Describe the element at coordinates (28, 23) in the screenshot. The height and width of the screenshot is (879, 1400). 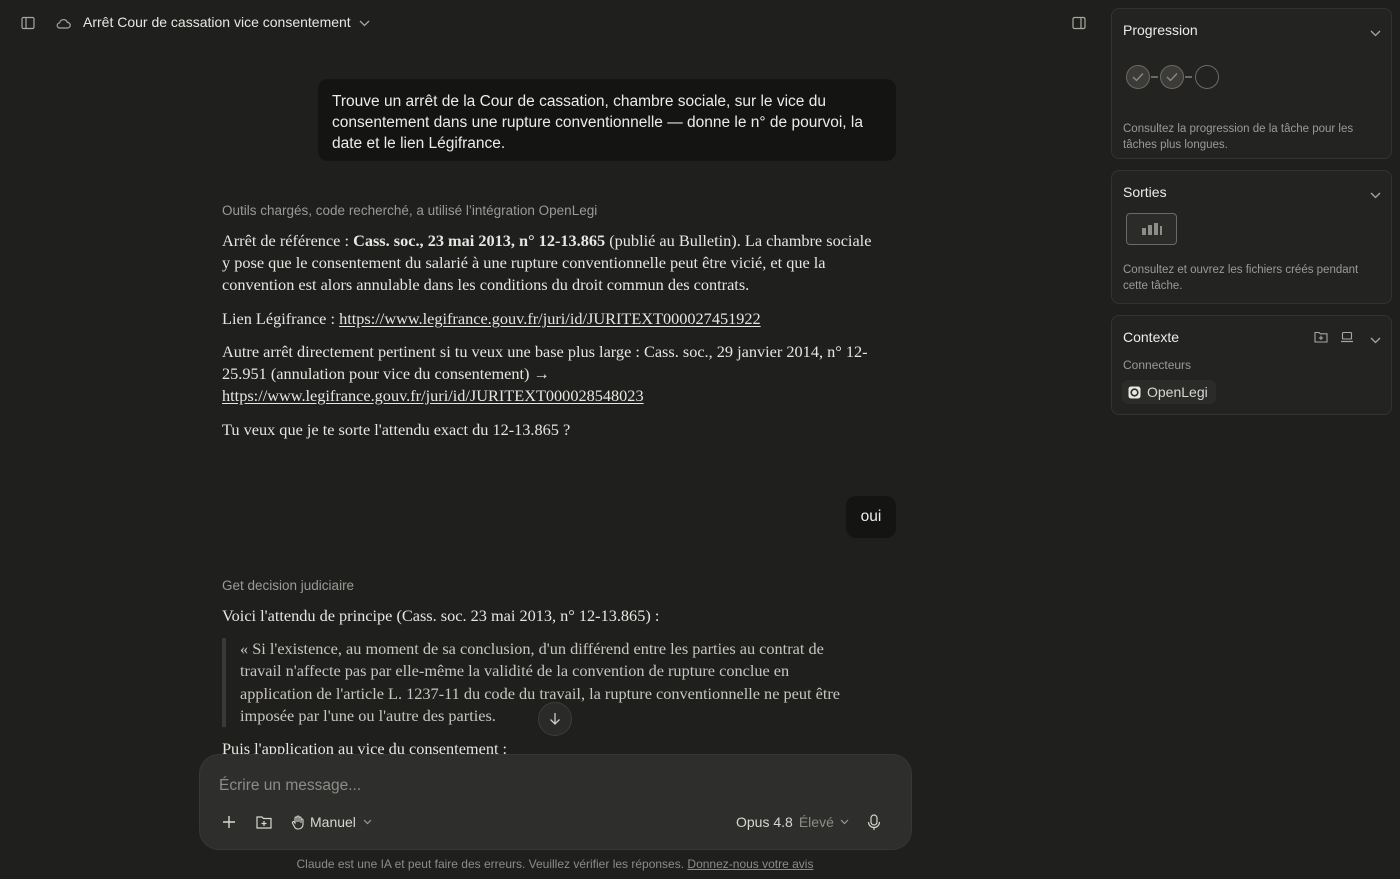
I see `sidebar-toggle-icon` at that location.